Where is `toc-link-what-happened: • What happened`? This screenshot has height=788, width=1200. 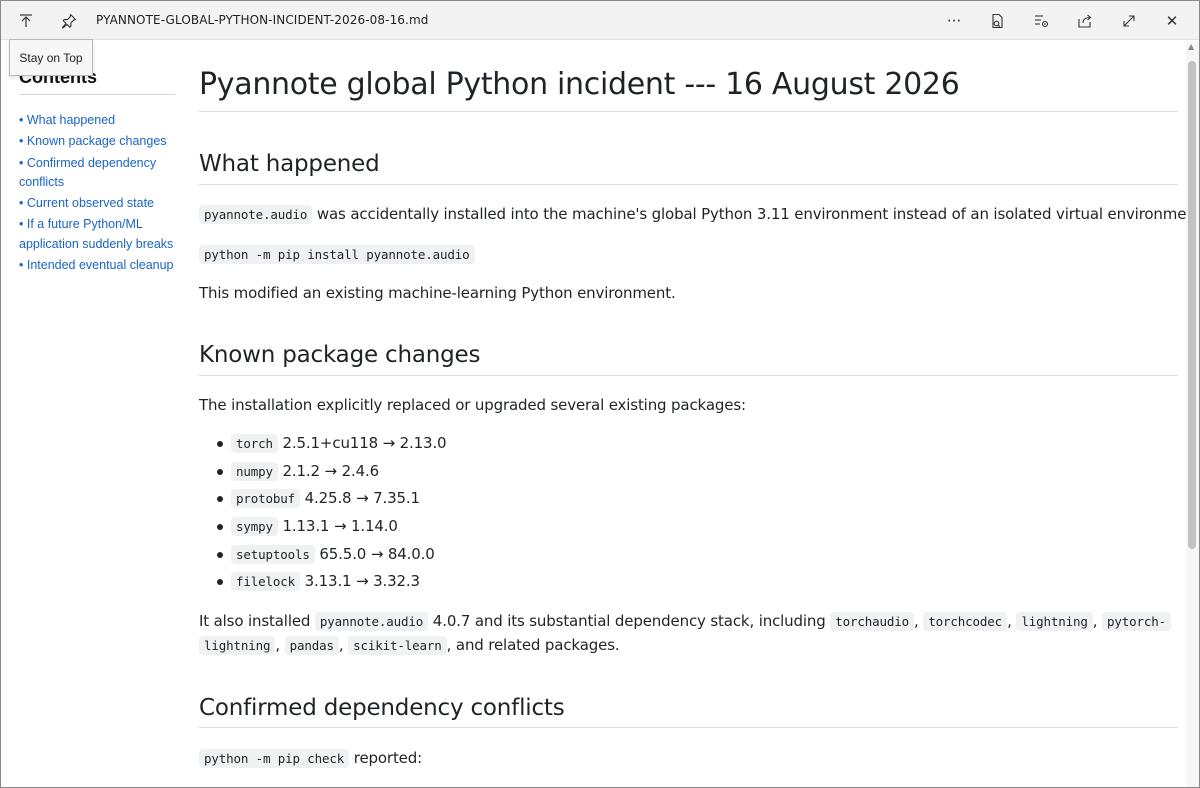 toc-link-what-happened: • What happened is located at coordinates (98, 120).